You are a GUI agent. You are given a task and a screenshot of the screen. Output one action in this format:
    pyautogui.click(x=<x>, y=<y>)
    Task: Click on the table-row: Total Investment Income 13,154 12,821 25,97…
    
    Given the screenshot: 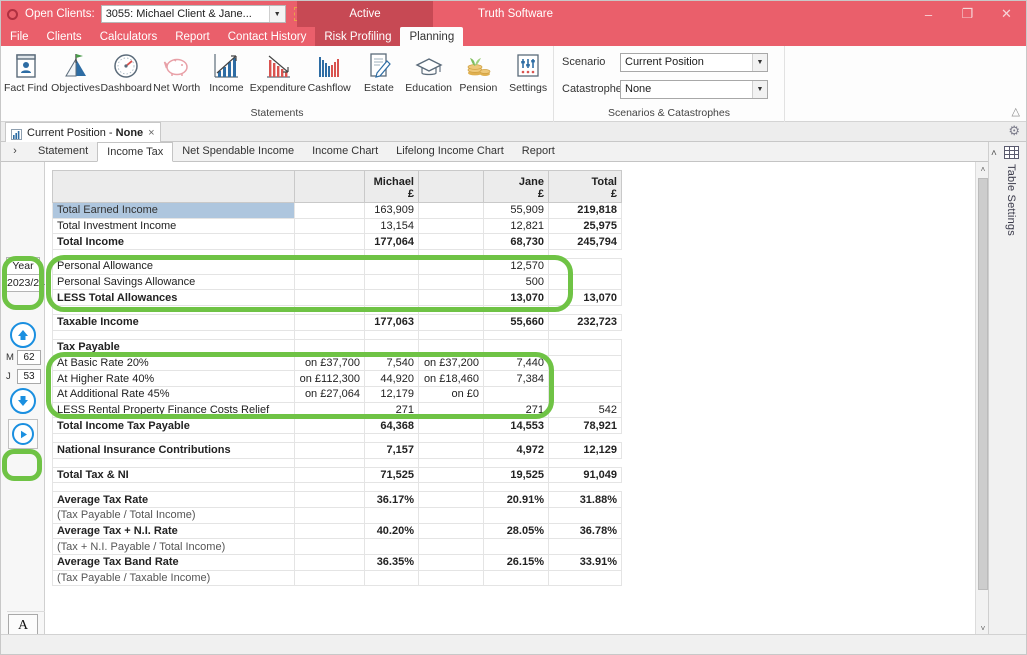 What is the action you would take?
    pyautogui.click(x=337, y=226)
    